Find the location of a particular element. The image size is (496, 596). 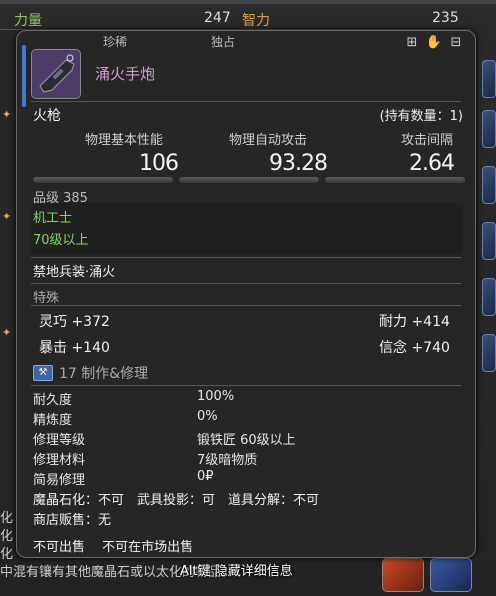

intelligence-value: 235 is located at coordinates (445, 18).